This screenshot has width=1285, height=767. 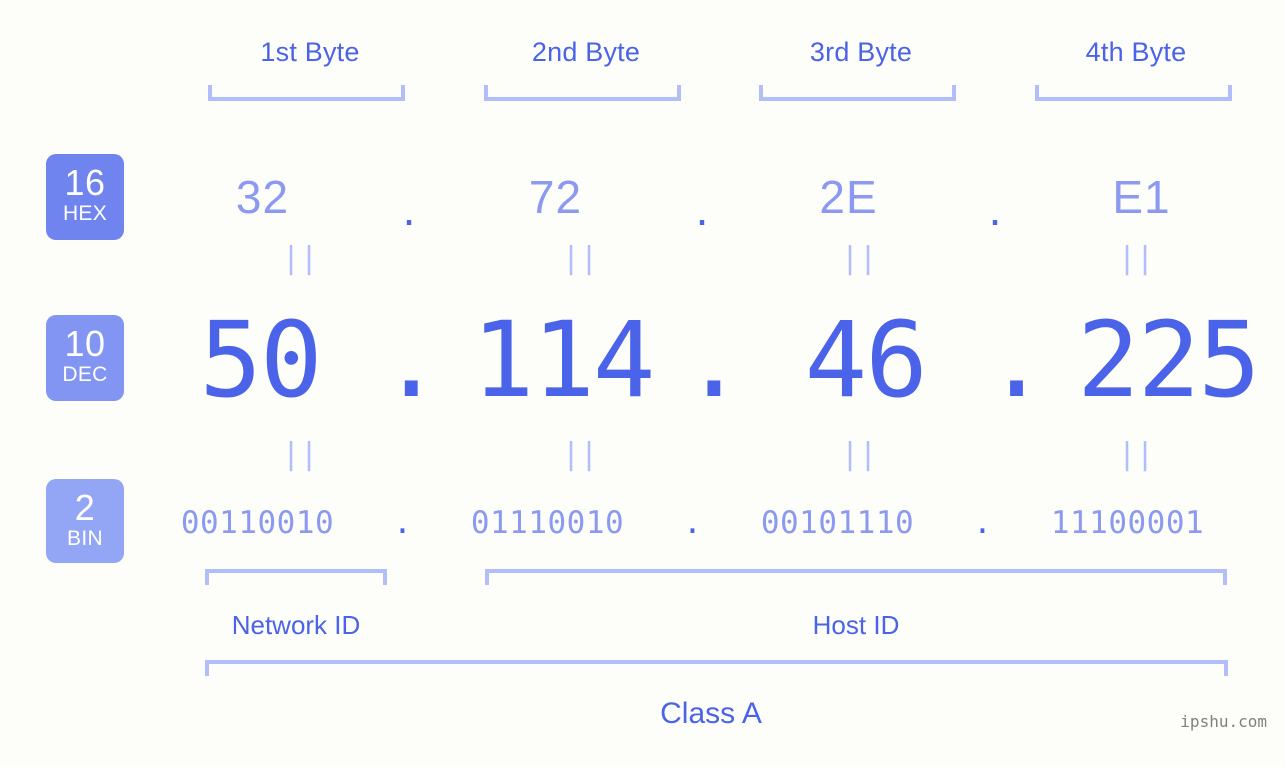 What do you see at coordinates (300, 454) in the screenshot?
I see `equals-mark-dec-bin-1: ||` at bounding box center [300, 454].